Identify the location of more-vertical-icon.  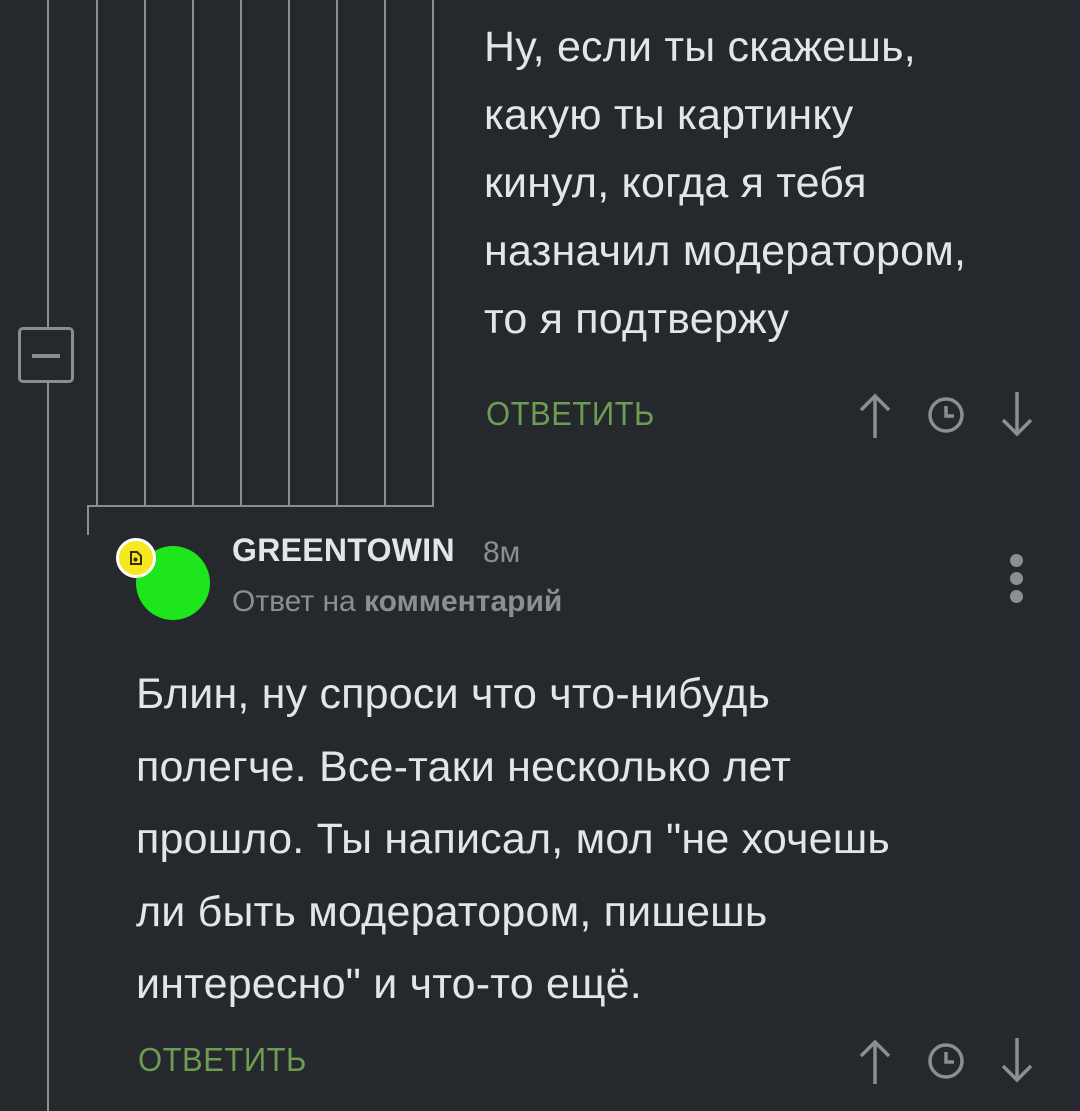
(1018, 578).